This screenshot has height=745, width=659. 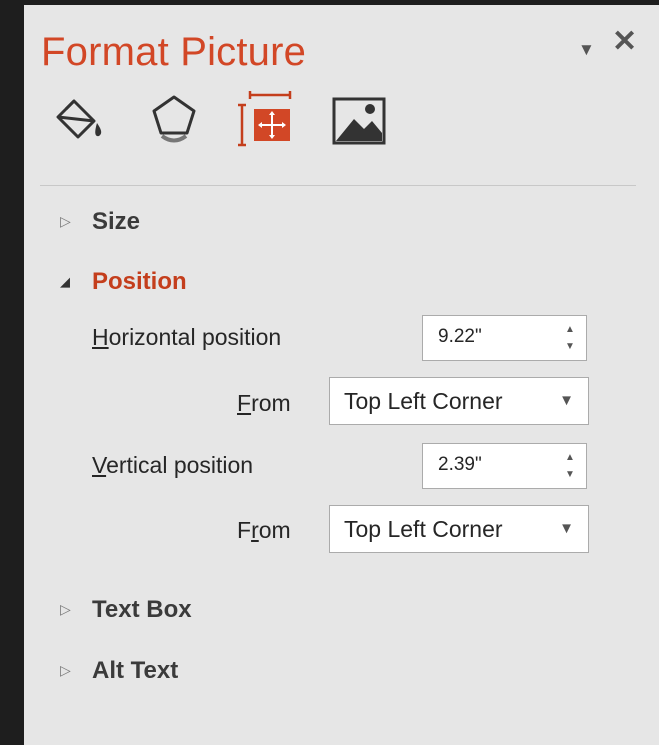 I want to click on vertical-position-label: Vertical position, so click(x=173, y=465).